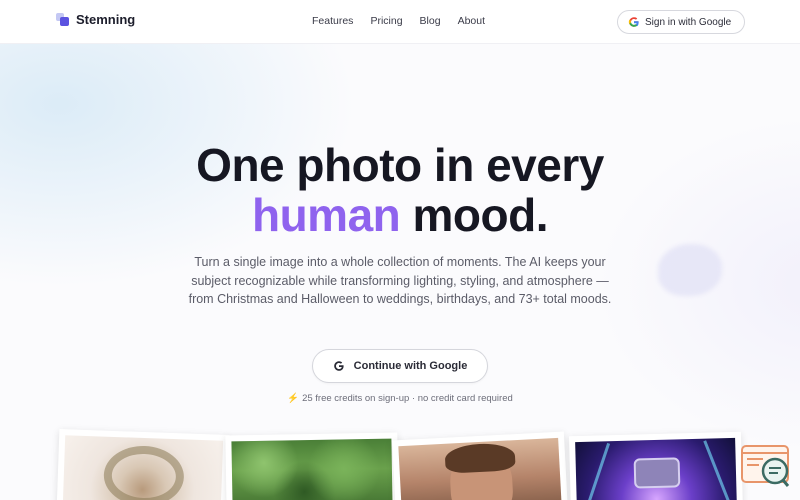 This screenshot has height=500, width=800. I want to click on decorative-blob, so click(690, 270).